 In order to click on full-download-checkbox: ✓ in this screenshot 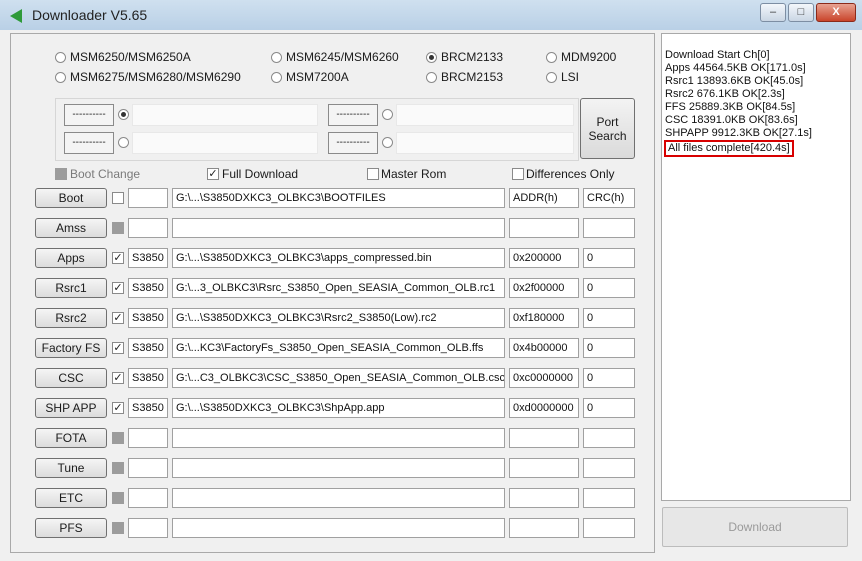, I will do `click(213, 174)`.